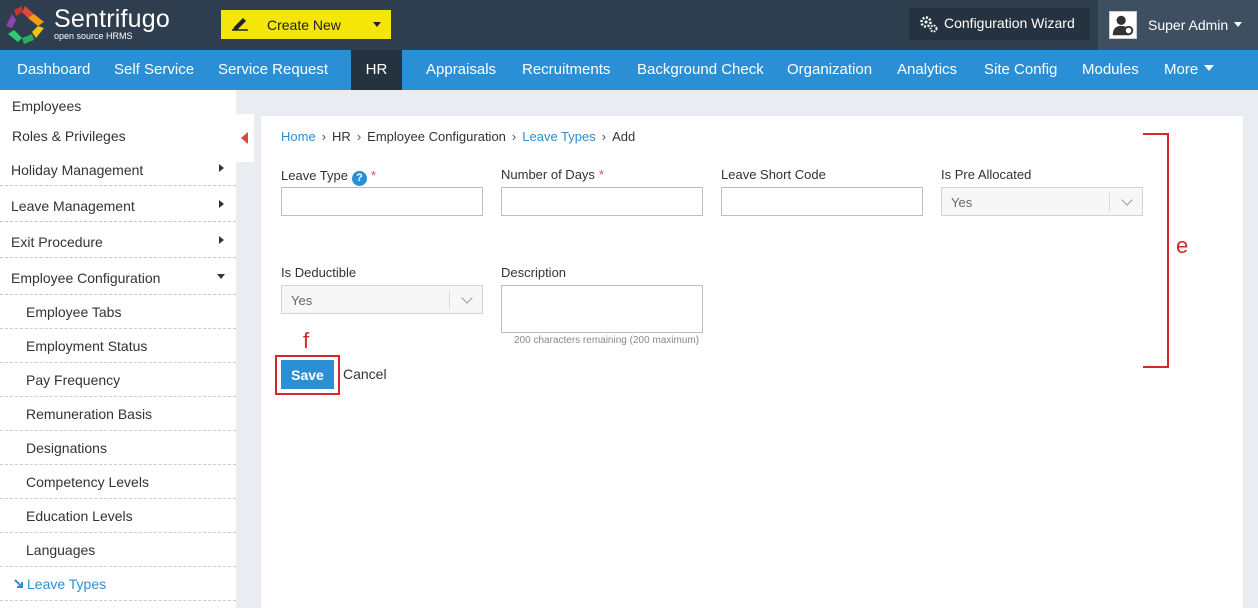 This screenshot has width=1258, height=608. I want to click on sidebar-item-label: Roles & Privileges, so click(69, 136).